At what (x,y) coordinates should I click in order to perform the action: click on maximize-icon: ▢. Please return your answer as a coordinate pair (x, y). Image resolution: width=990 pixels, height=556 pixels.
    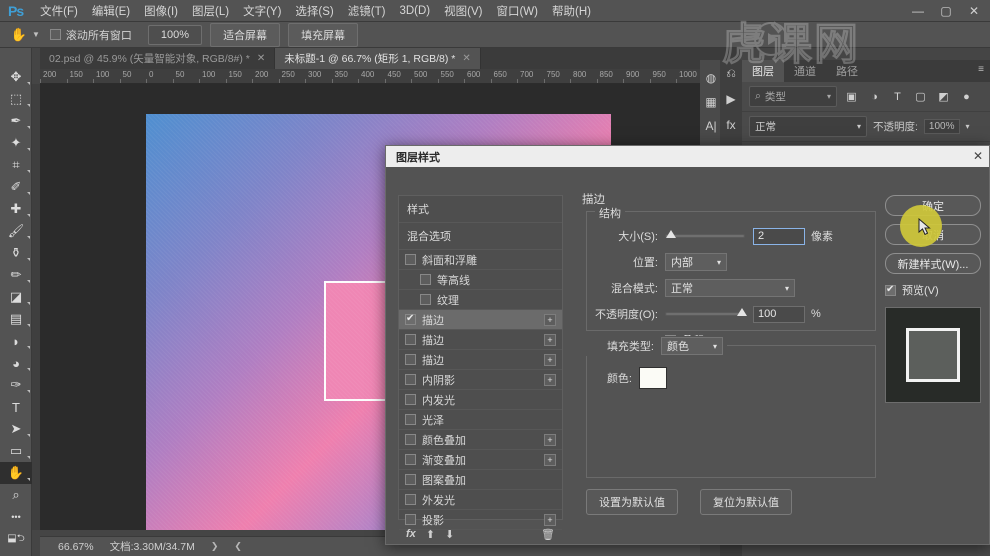
    Looking at the image, I should click on (946, 11).